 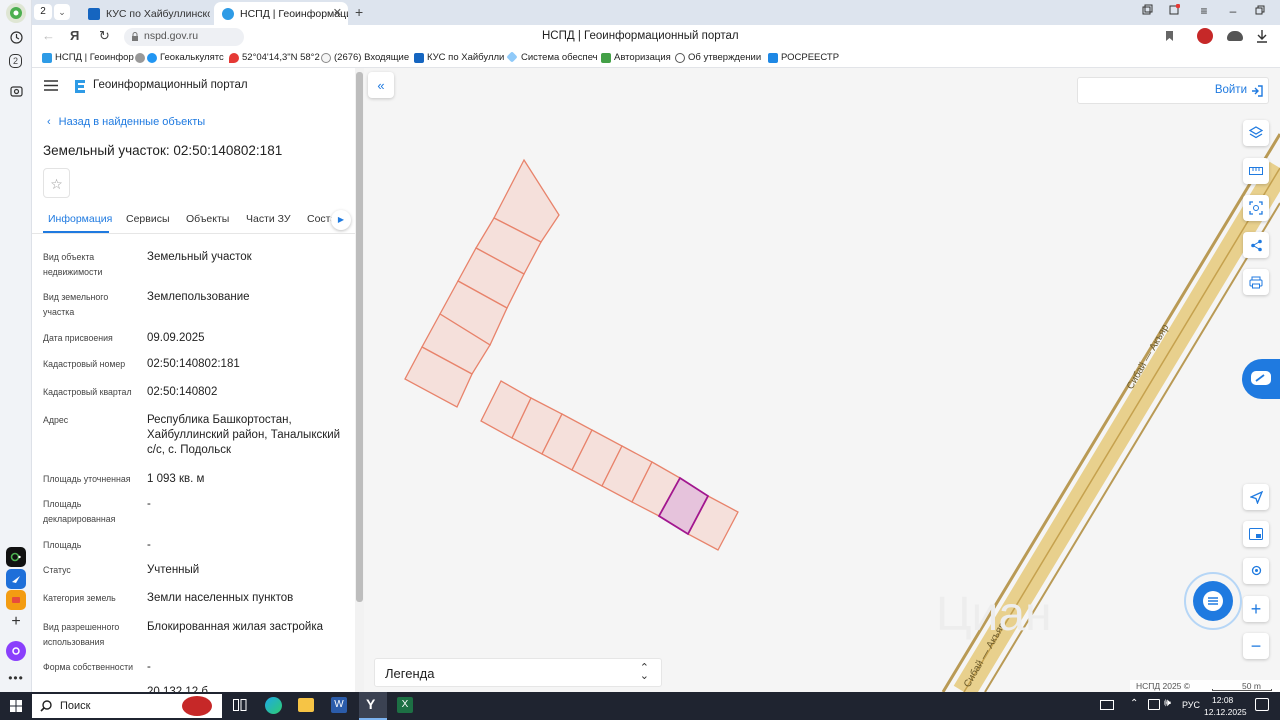 What do you see at coordinates (1174, 11) in the screenshot?
I see `bell-icon` at bounding box center [1174, 11].